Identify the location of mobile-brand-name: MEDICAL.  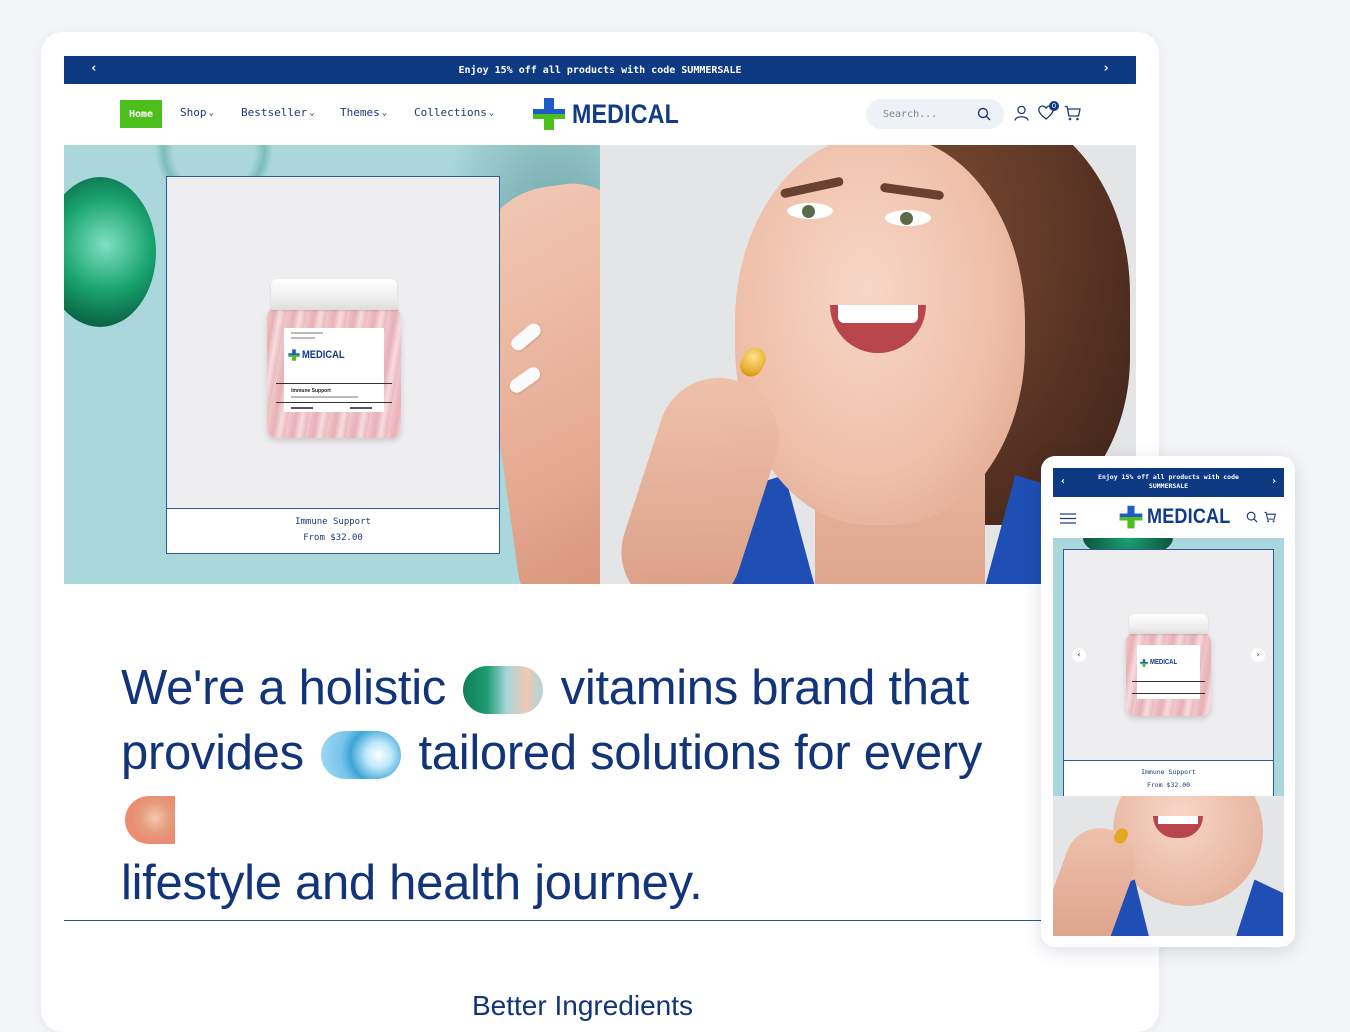
(1189, 516).